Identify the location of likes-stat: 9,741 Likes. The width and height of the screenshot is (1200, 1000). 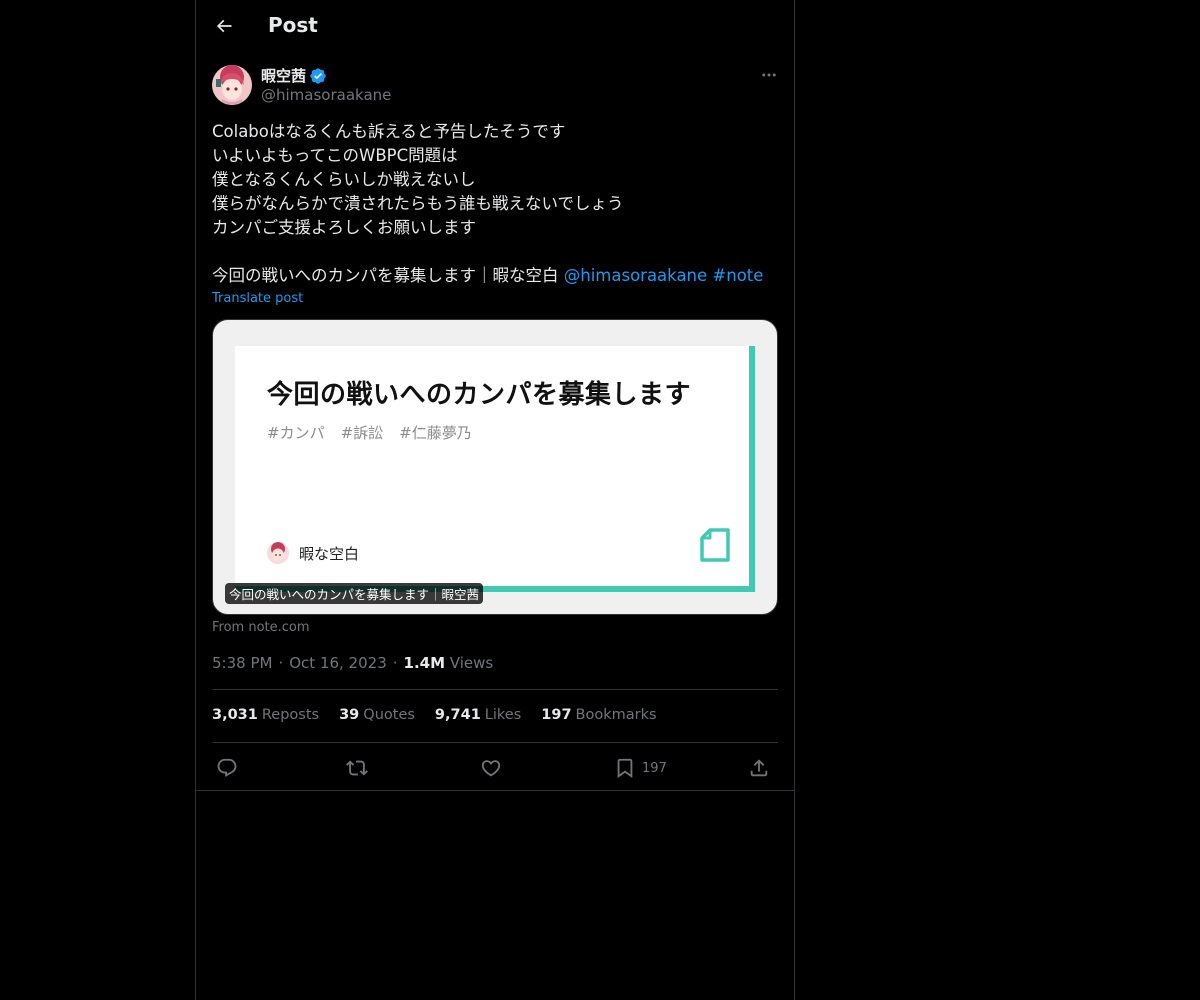
(478, 715).